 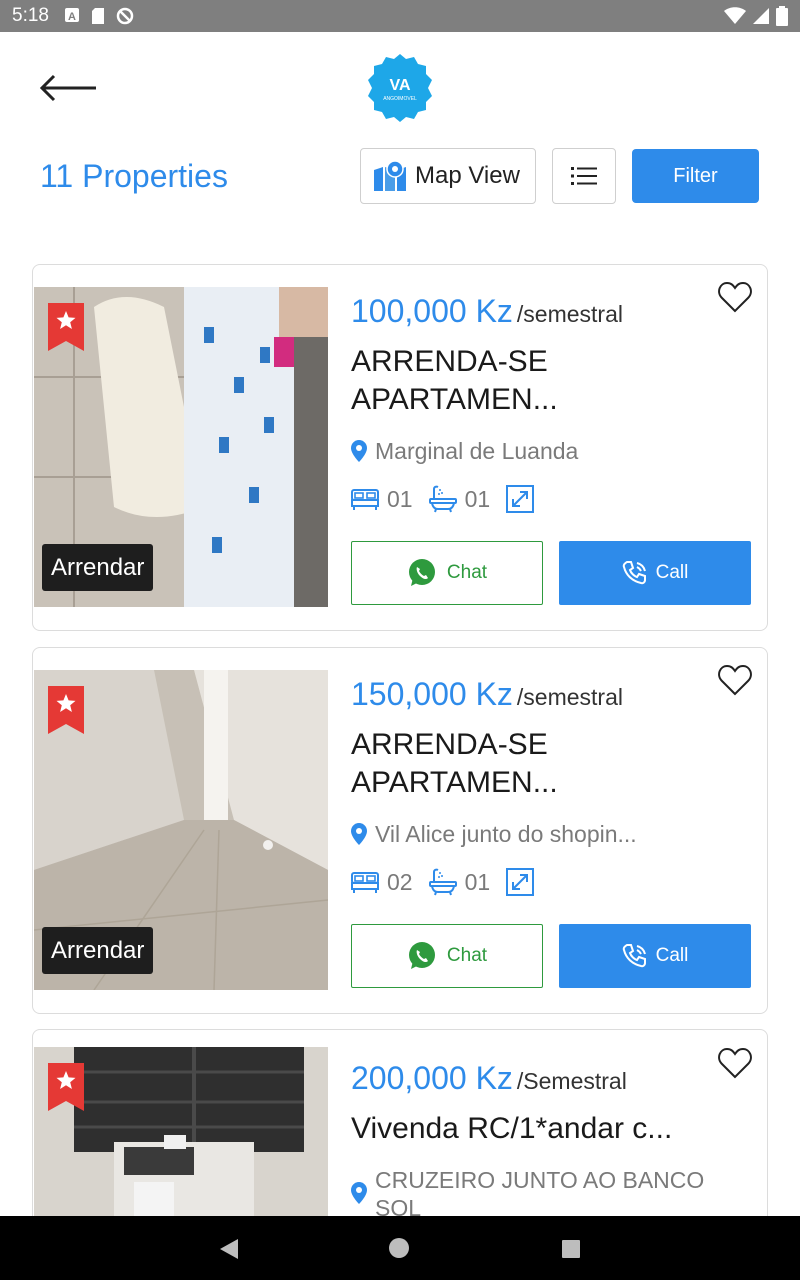 I want to click on svg-text: A, so click(x=72, y=17).